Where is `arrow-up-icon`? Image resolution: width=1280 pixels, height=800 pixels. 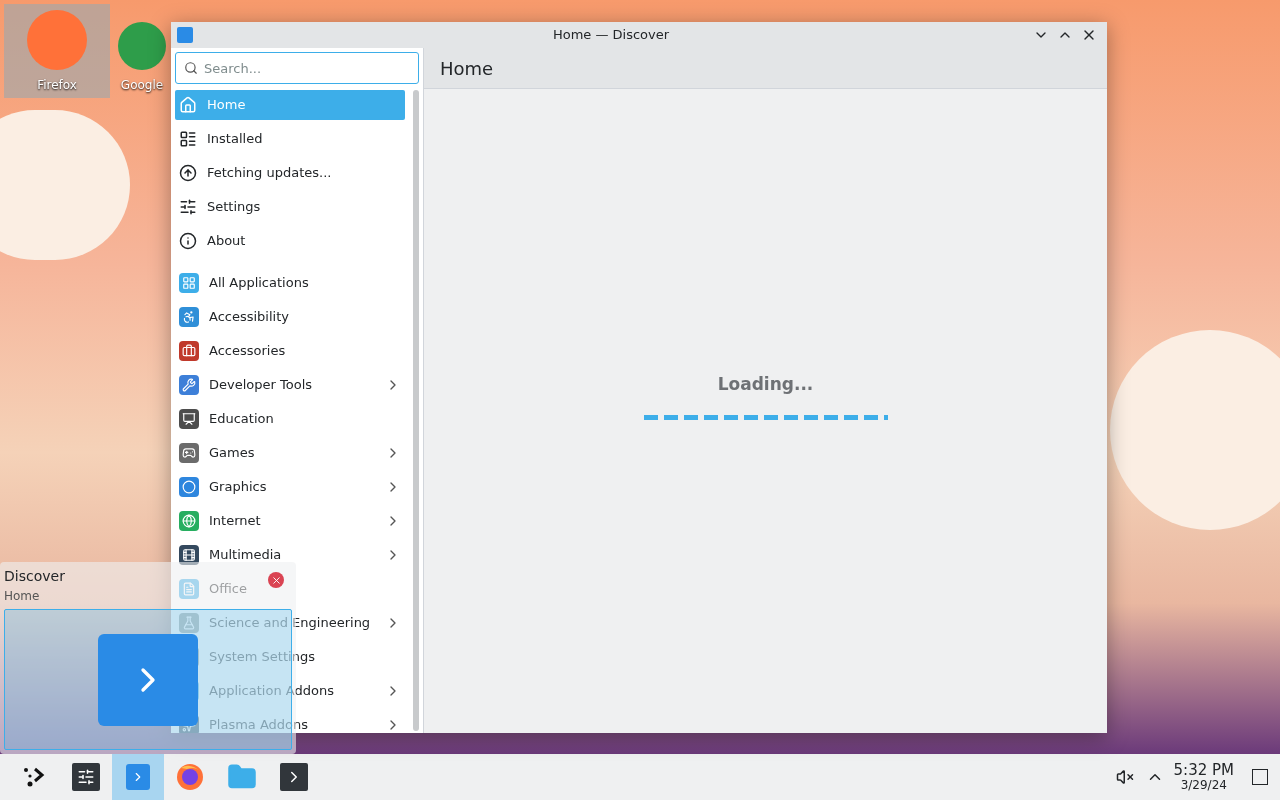 arrow-up-icon is located at coordinates (188, 173).